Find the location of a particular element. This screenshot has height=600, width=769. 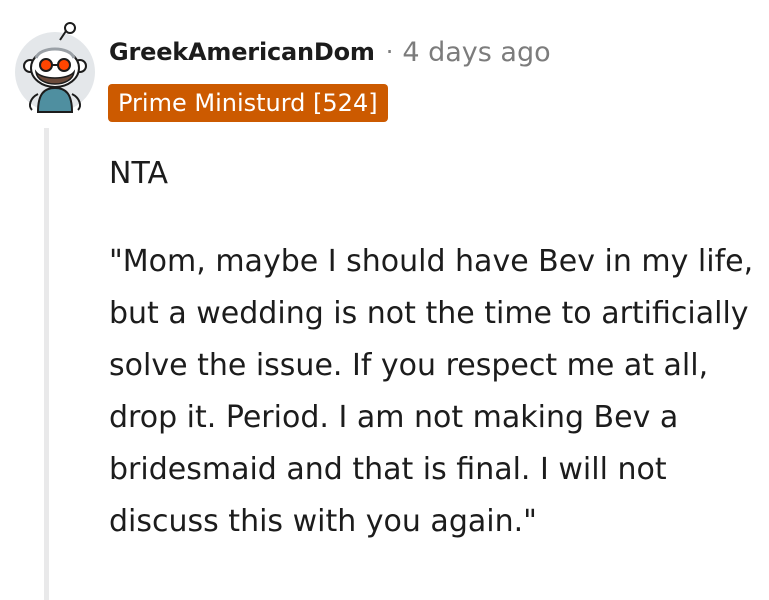

comment-header: GreekAmericanDom · 4 days ago is located at coordinates (330, 52).